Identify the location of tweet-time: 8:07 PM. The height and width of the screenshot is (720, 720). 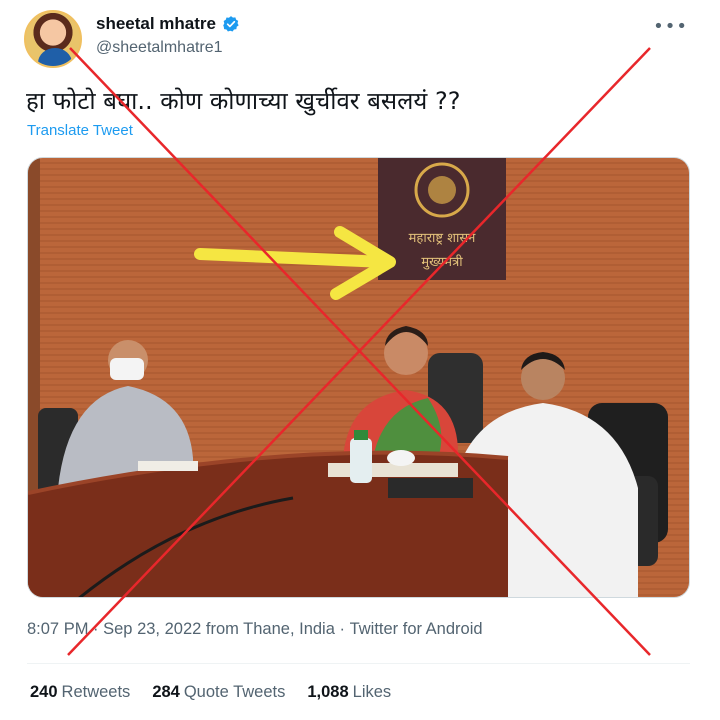
(57, 629).